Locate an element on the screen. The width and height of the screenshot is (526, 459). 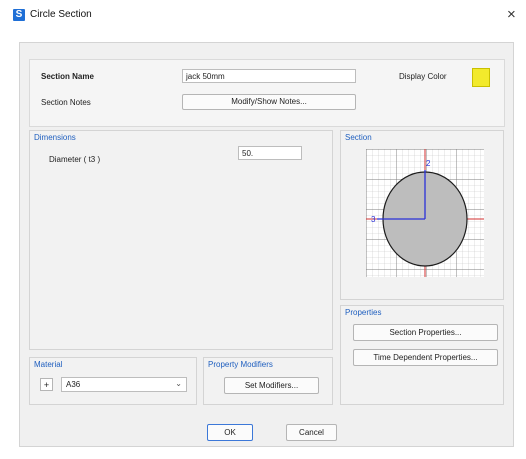
dimensions-title: Dimensions is located at coordinates (55, 137).